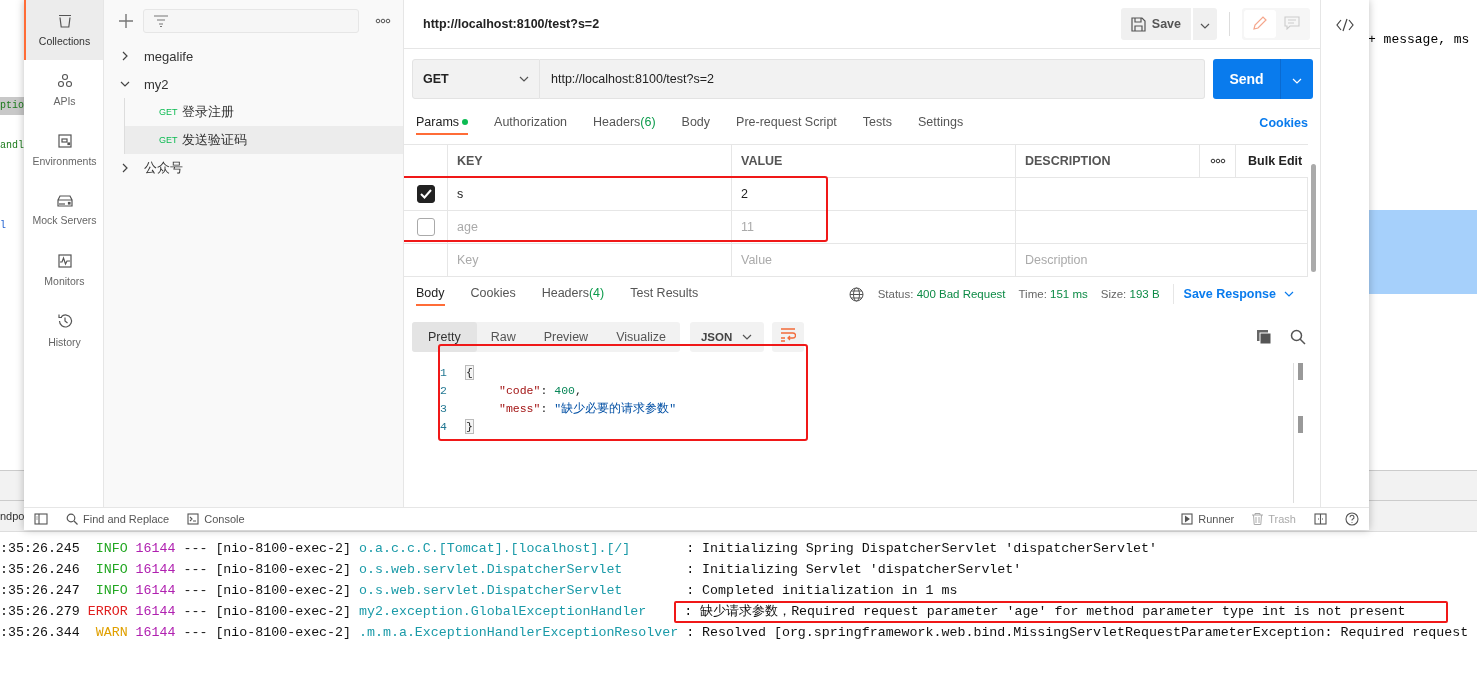 This screenshot has width=1477, height=678. Describe the element at coordinates (118, 519) in the screenshot. I see `find-replace-button: Find and Replace` at that location.